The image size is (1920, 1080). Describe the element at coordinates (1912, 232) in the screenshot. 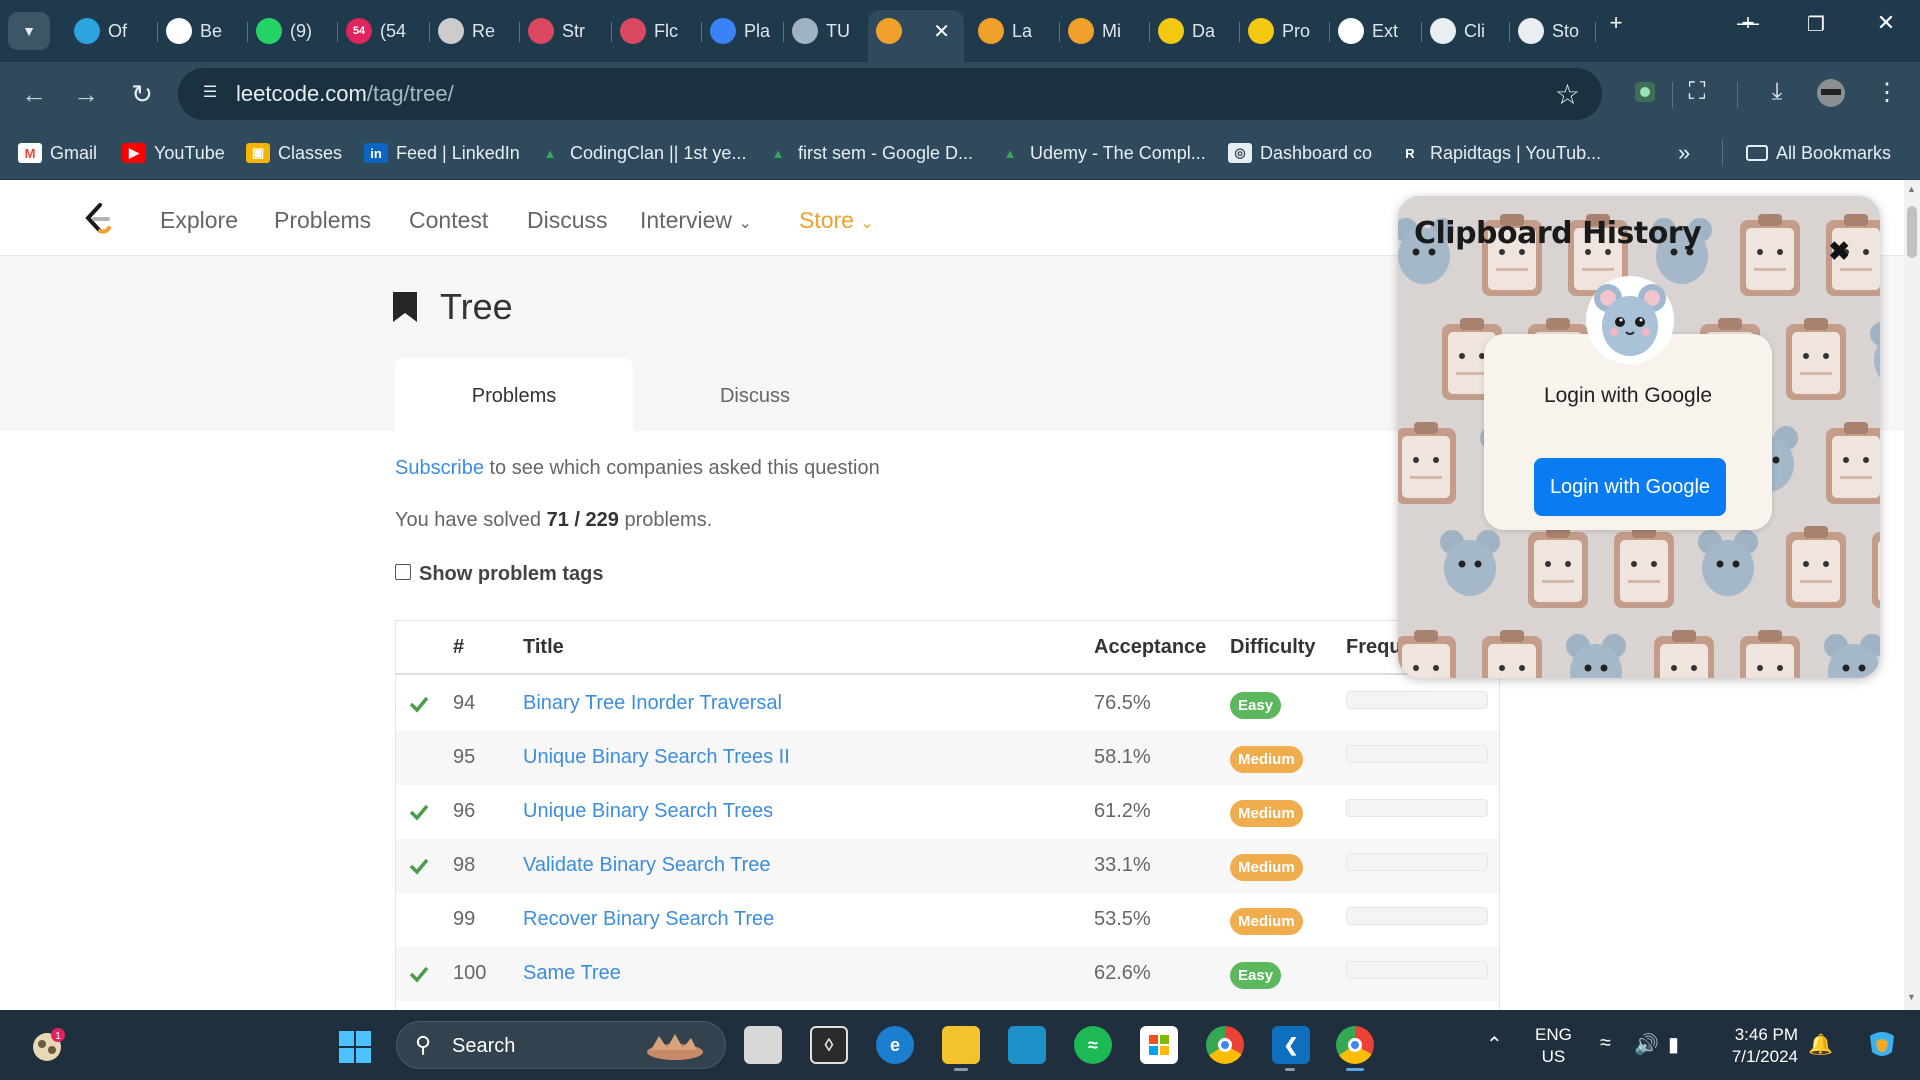

I see `scroll-thumb` at that location.